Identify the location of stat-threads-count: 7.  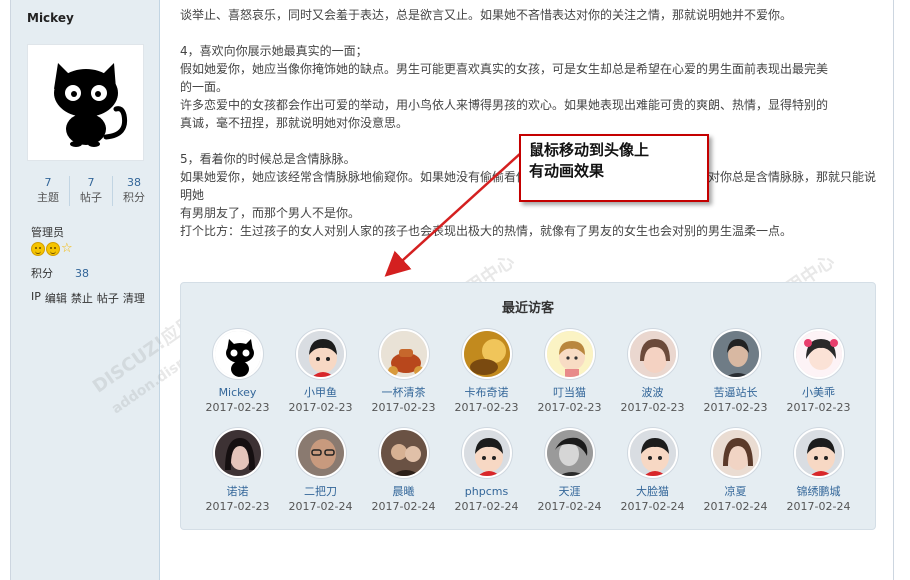
(48, 183).